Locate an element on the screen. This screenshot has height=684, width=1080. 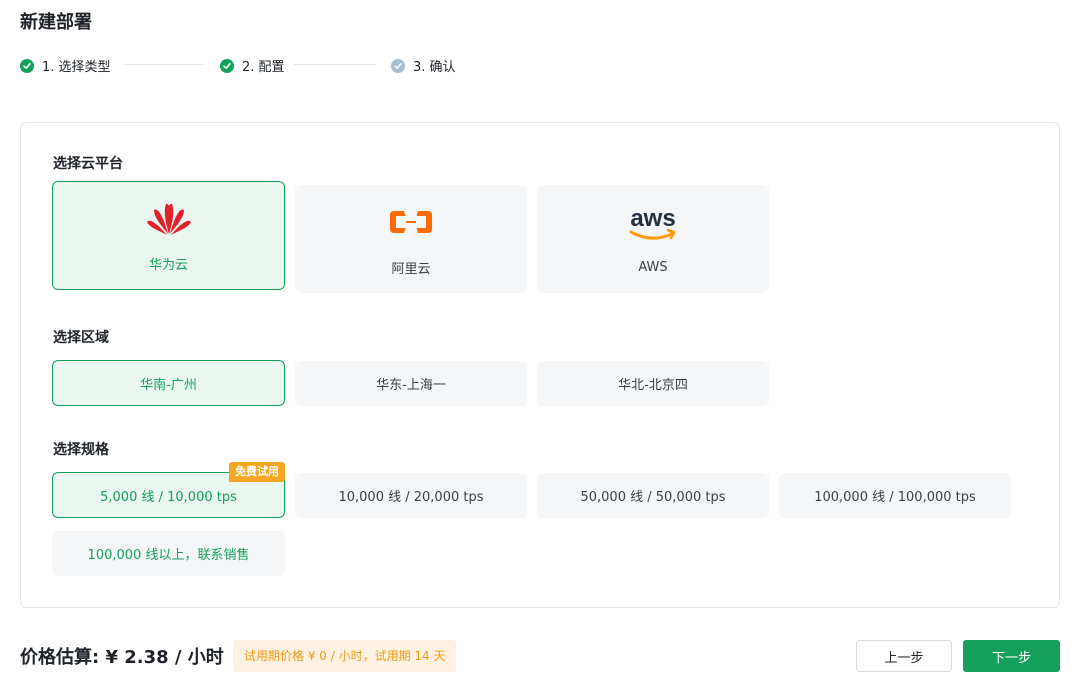
platform-option-aws: aws AWS is located at coordinates (653, 239).